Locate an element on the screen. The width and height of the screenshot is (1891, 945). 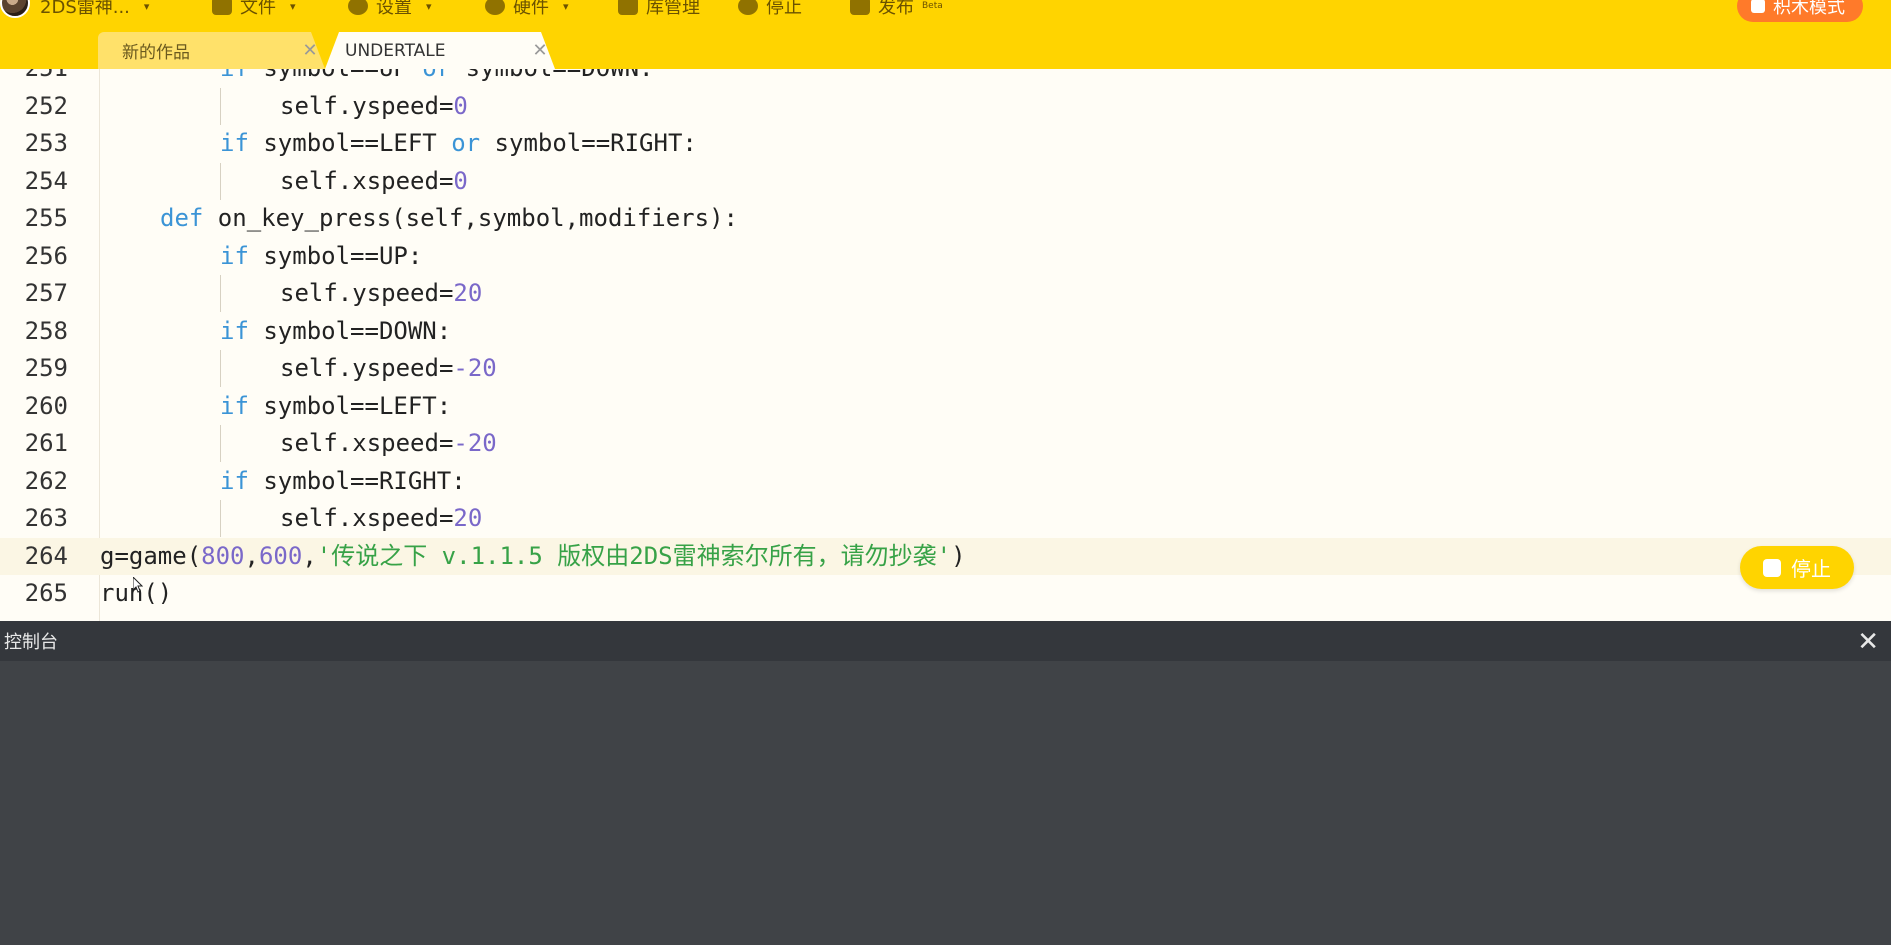
menu-hardware-label: 硬件 is located at coordinates (531, 9).